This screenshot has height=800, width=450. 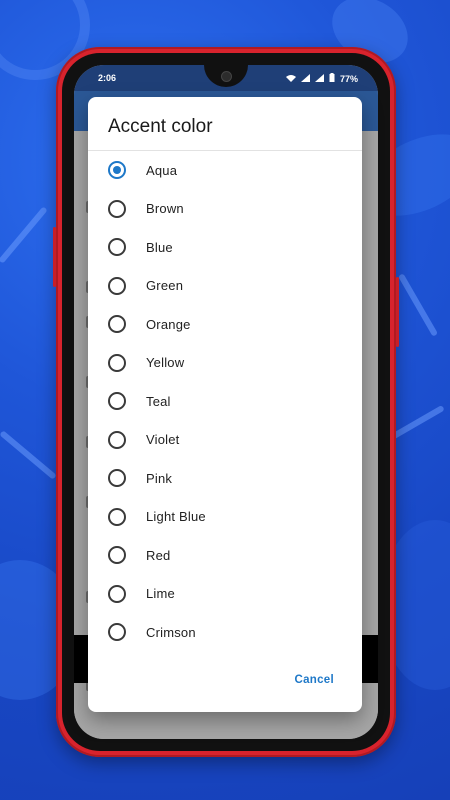 I want to click on option-label: Red, so click(x=158, y=555).